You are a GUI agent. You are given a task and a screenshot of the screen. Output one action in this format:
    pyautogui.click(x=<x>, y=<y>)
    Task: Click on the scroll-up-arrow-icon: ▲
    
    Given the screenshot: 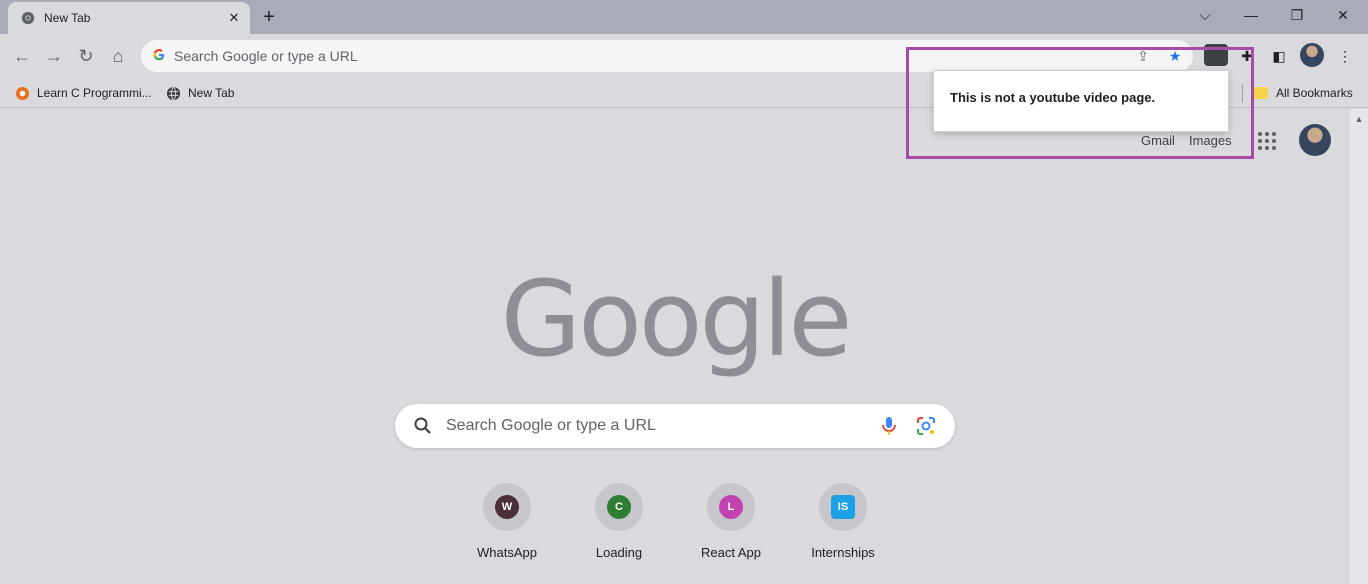 What is the action you would take?
    pyautogui.click(x=1359, y=119)
    